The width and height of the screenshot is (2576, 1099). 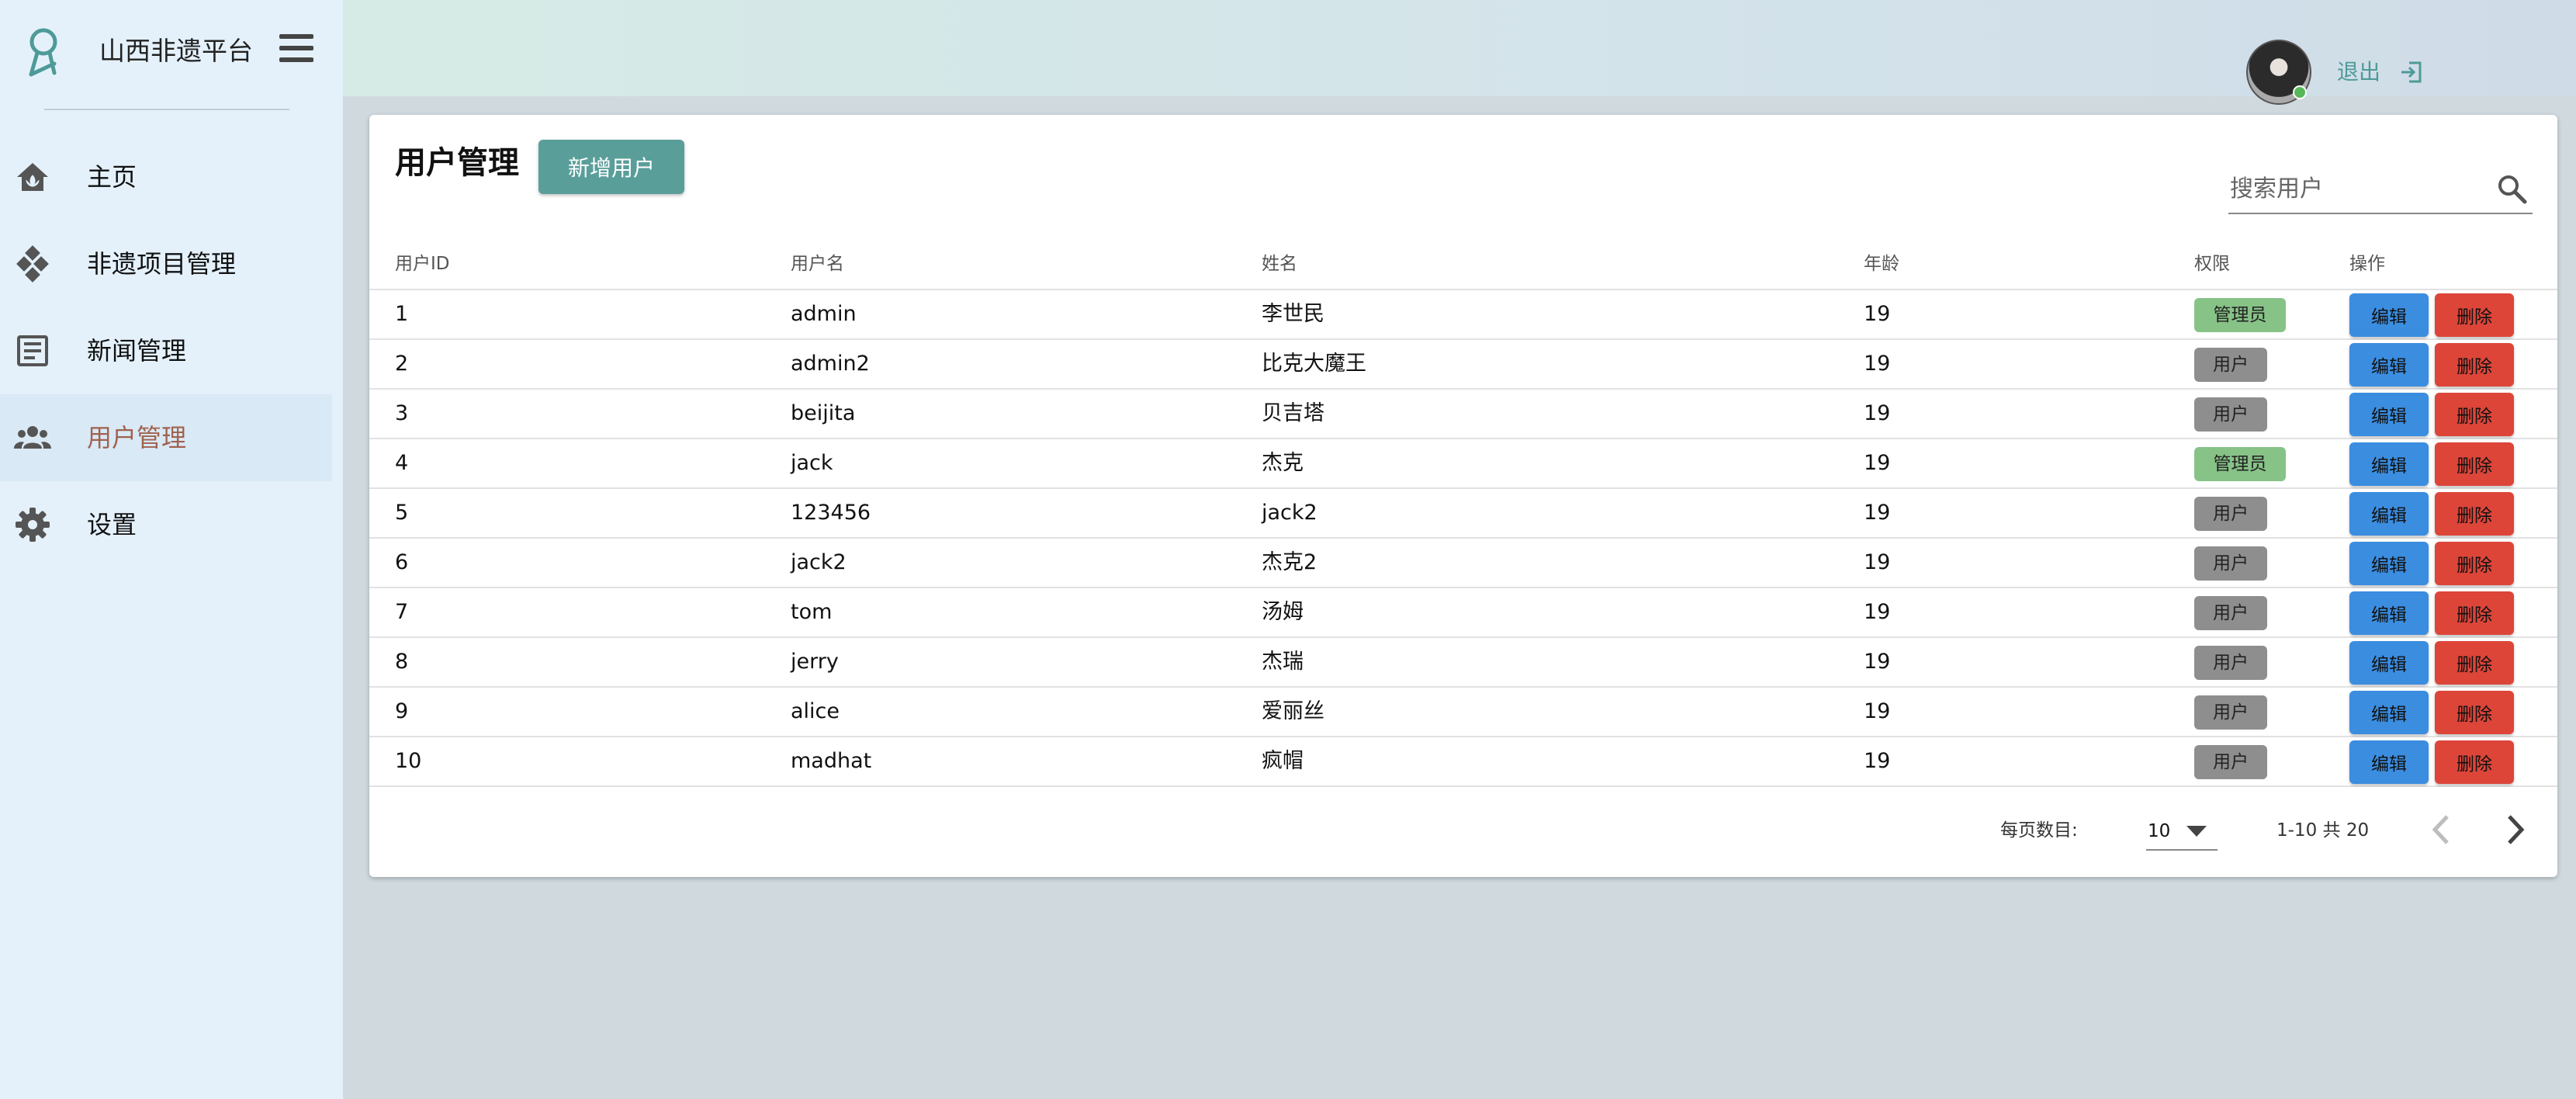 What do you see at coordinates (166, 176) in the screenshot?
I see `sidebar-item-home: 主页` at bounding box center [166, 176].